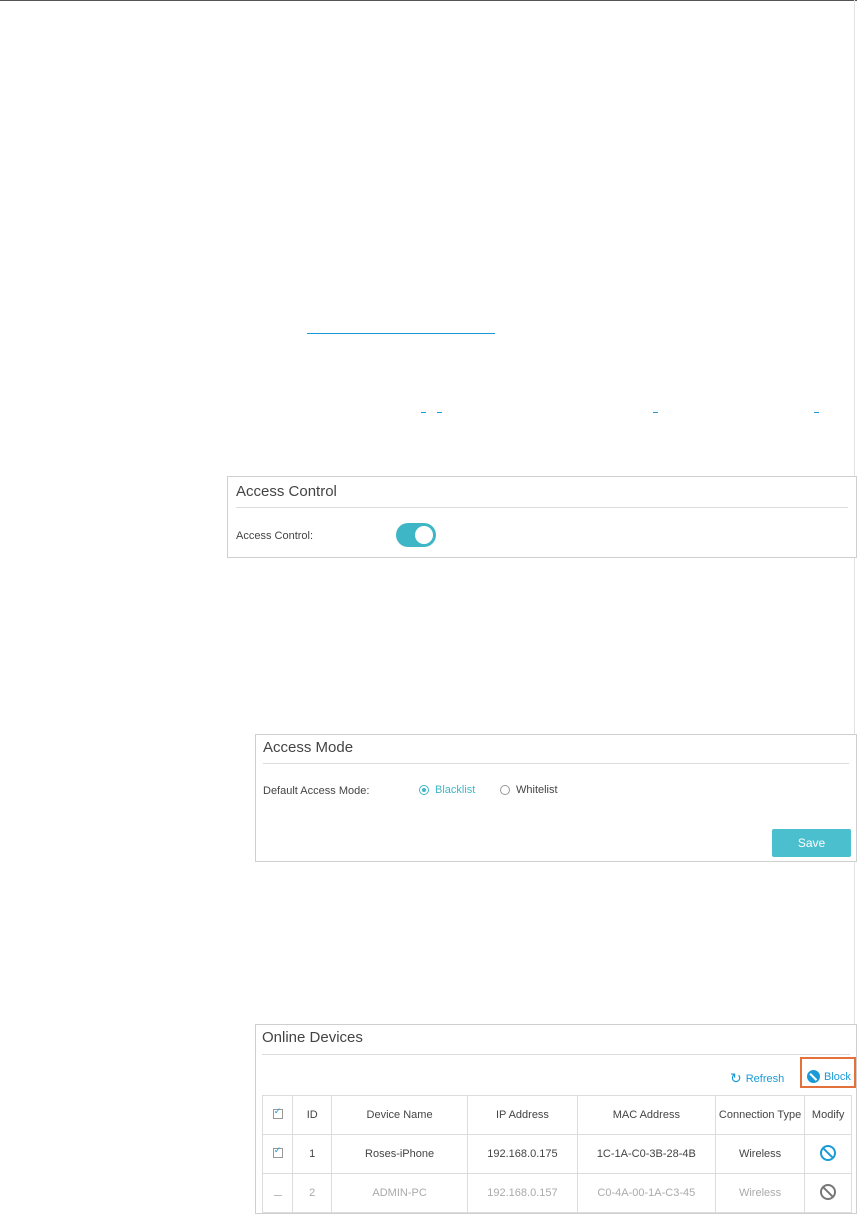 The width and height of the screenshot is (857, 1214). I want to click on column-header: MAC Address, so click(646, 1115).